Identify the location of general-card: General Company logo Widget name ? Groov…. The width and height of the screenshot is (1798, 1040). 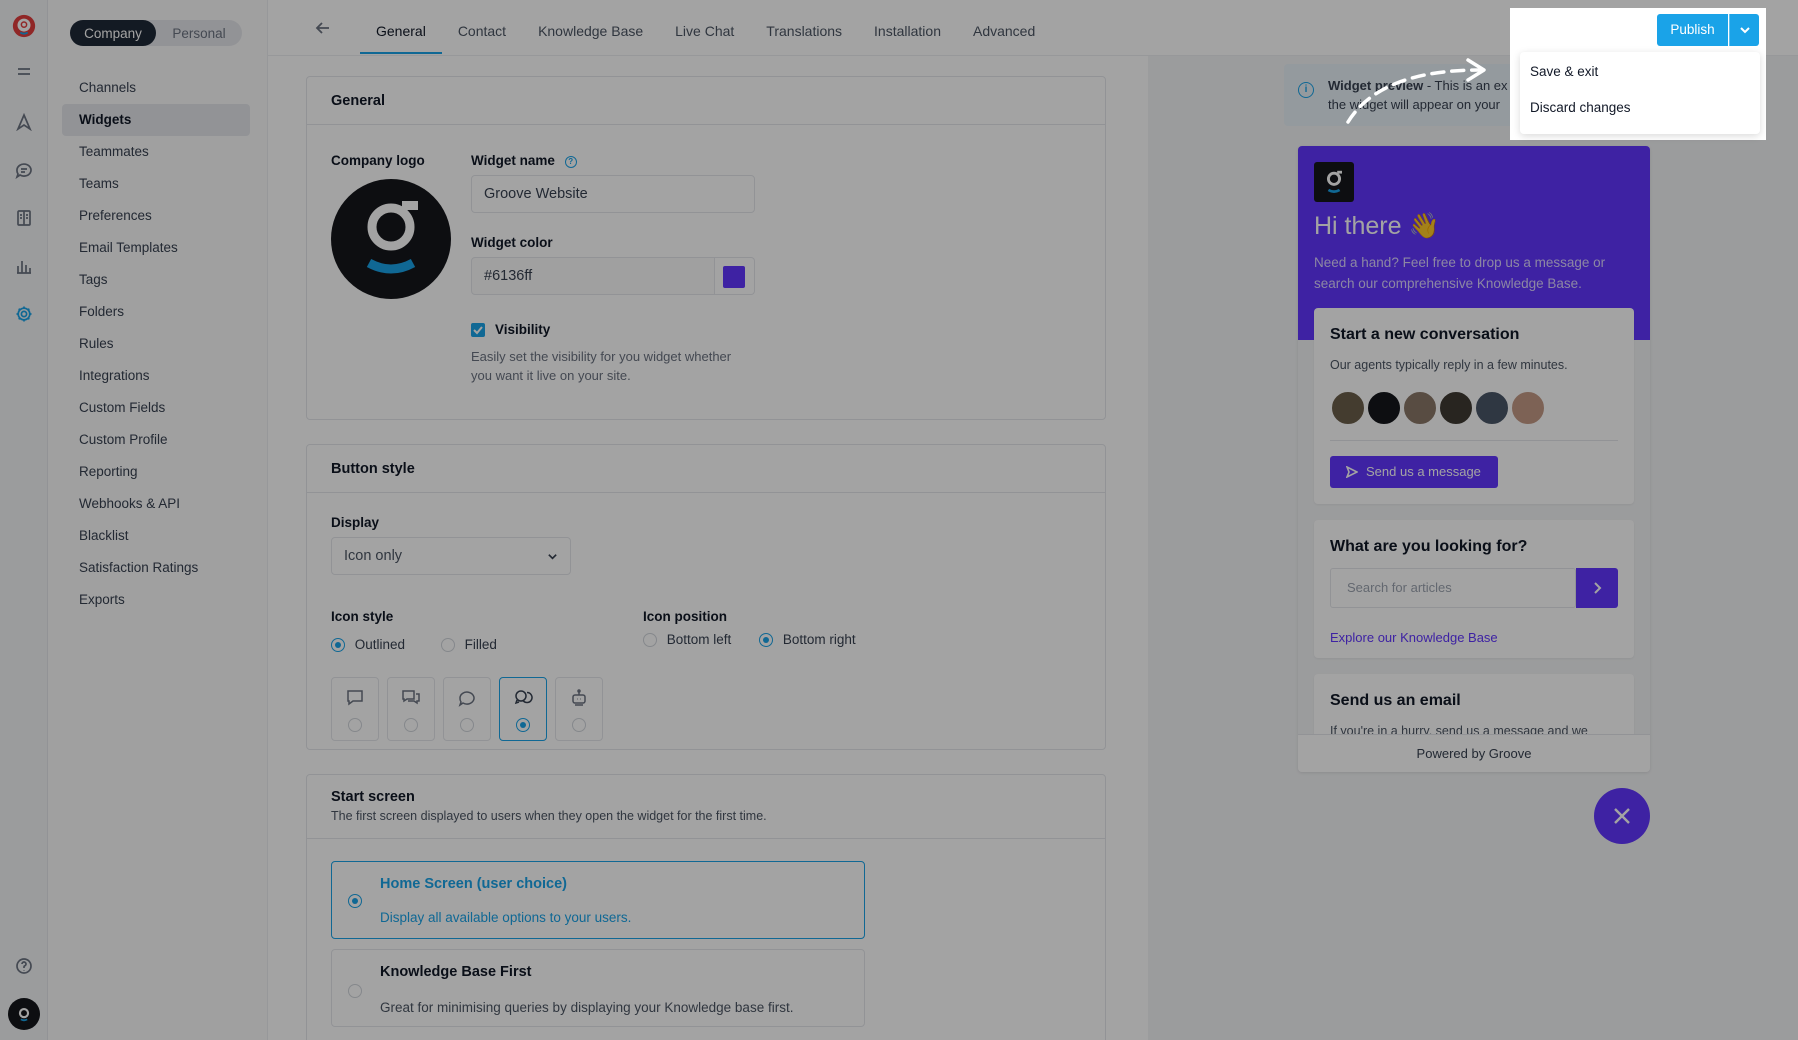
(706, 248).